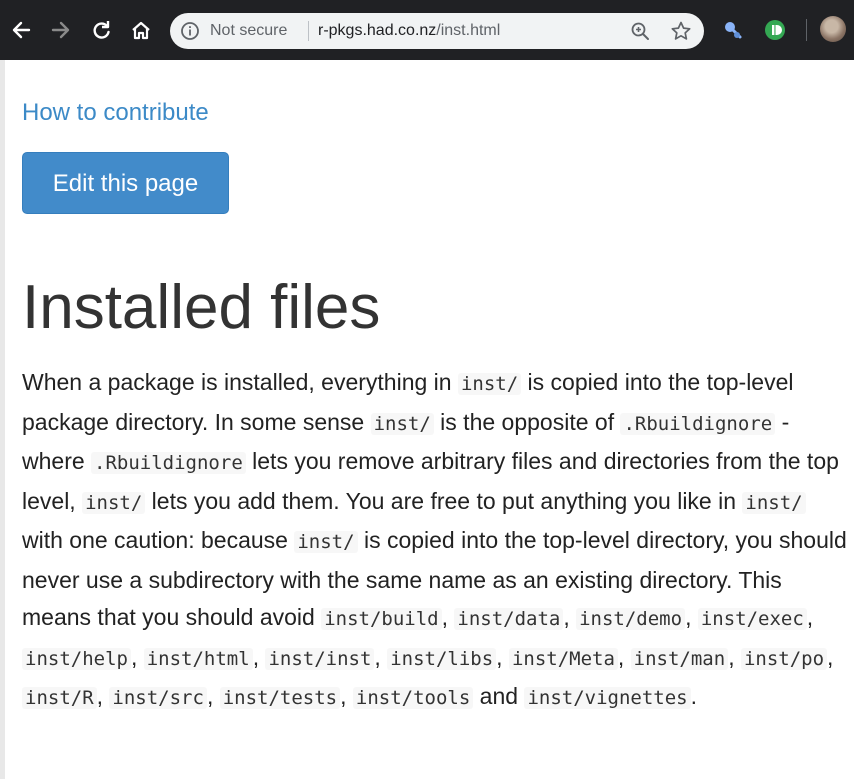  What do you see at coordinates (775, 30) in the screenshot?
I see `extension-green-icon` at bounding box center [775, 30].